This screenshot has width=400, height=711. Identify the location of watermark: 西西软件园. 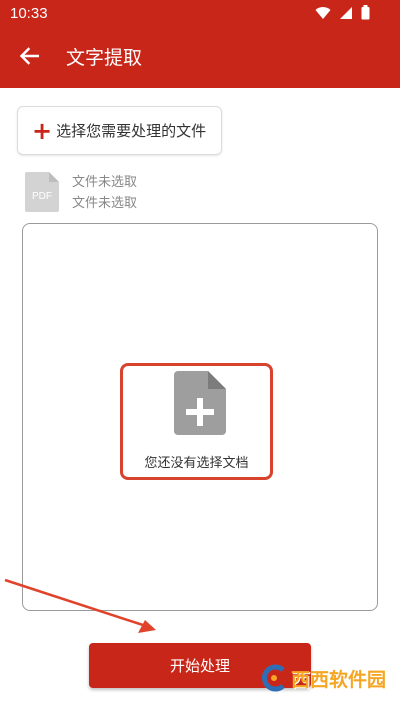
(322, 678).